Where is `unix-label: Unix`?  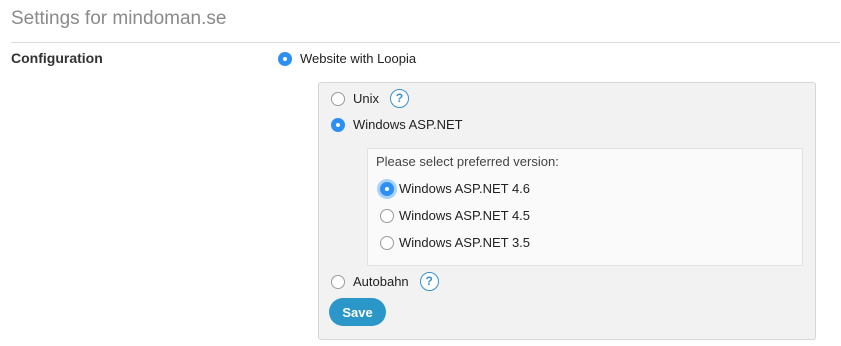
unix-label: Unix is located at coordinates (366, 98).